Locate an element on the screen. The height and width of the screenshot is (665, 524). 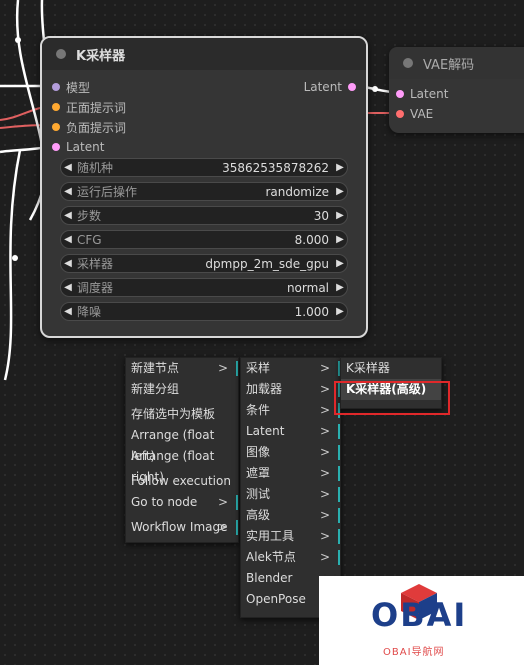
menu-item-label: K采样器 is located at coordinates (368, 368).